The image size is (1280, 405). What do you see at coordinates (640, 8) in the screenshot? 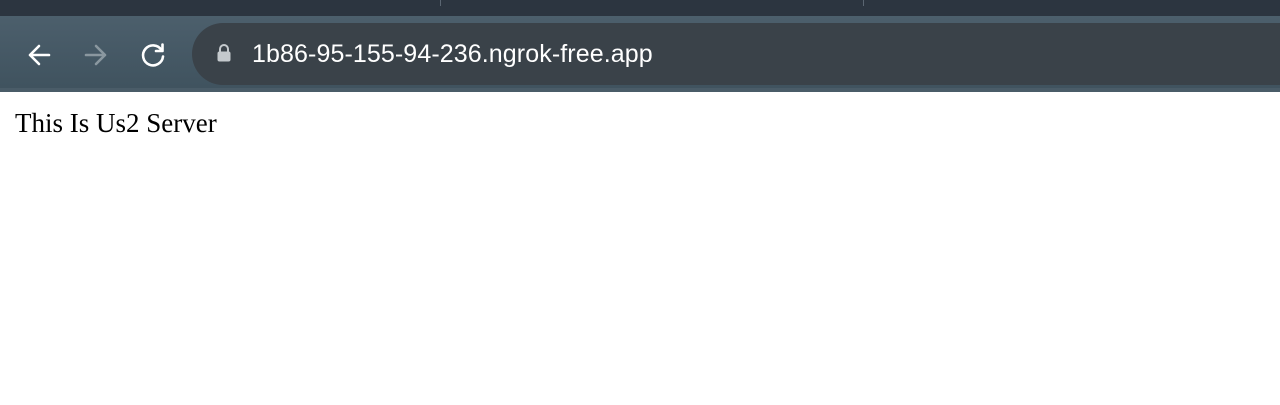
I see `tab-strip` at bounding box center [640, 8].